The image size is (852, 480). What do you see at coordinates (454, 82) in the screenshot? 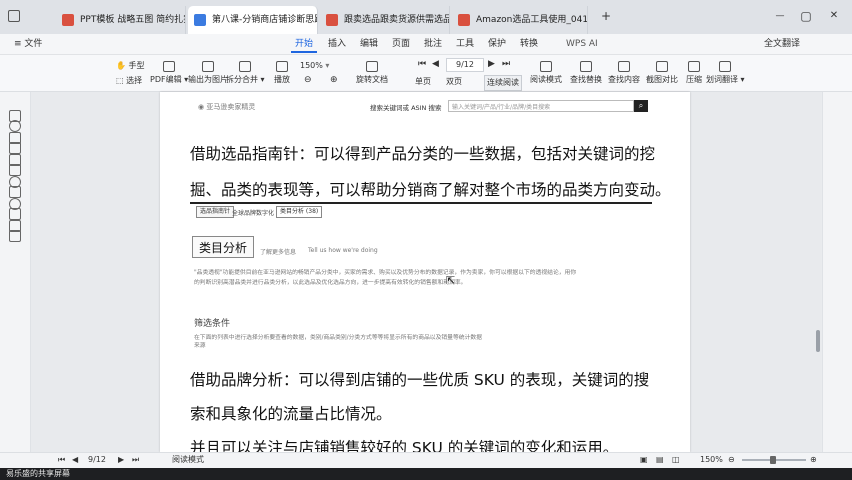
I see `double-page-button: 双页` at bounding box center [454, 82].